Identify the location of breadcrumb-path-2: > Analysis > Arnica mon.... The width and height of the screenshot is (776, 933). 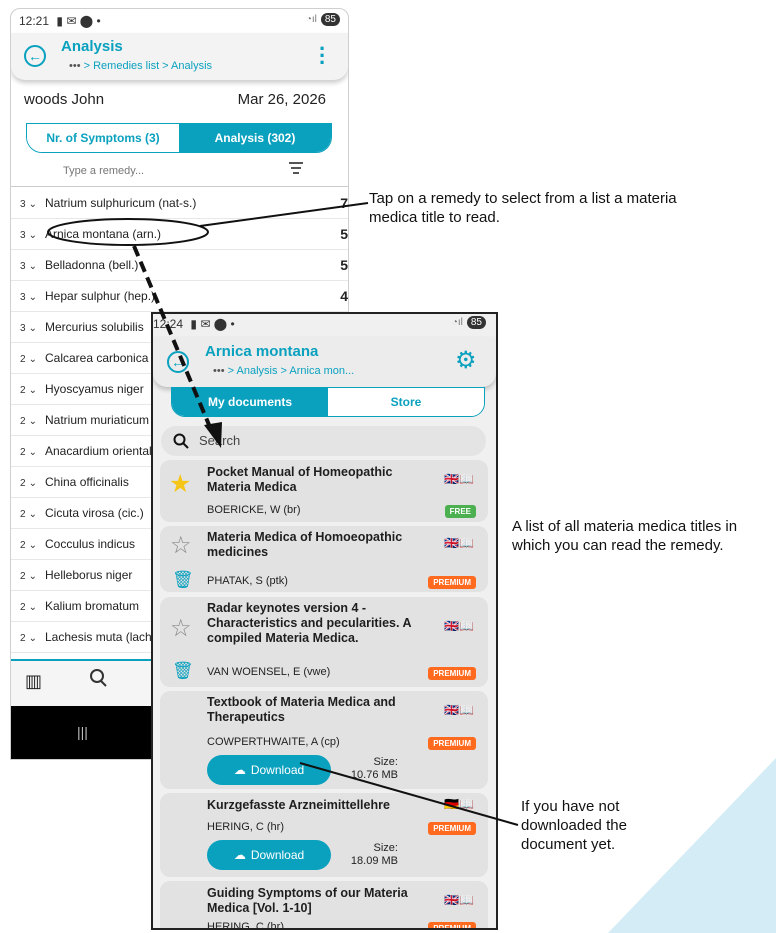
(291, 371).